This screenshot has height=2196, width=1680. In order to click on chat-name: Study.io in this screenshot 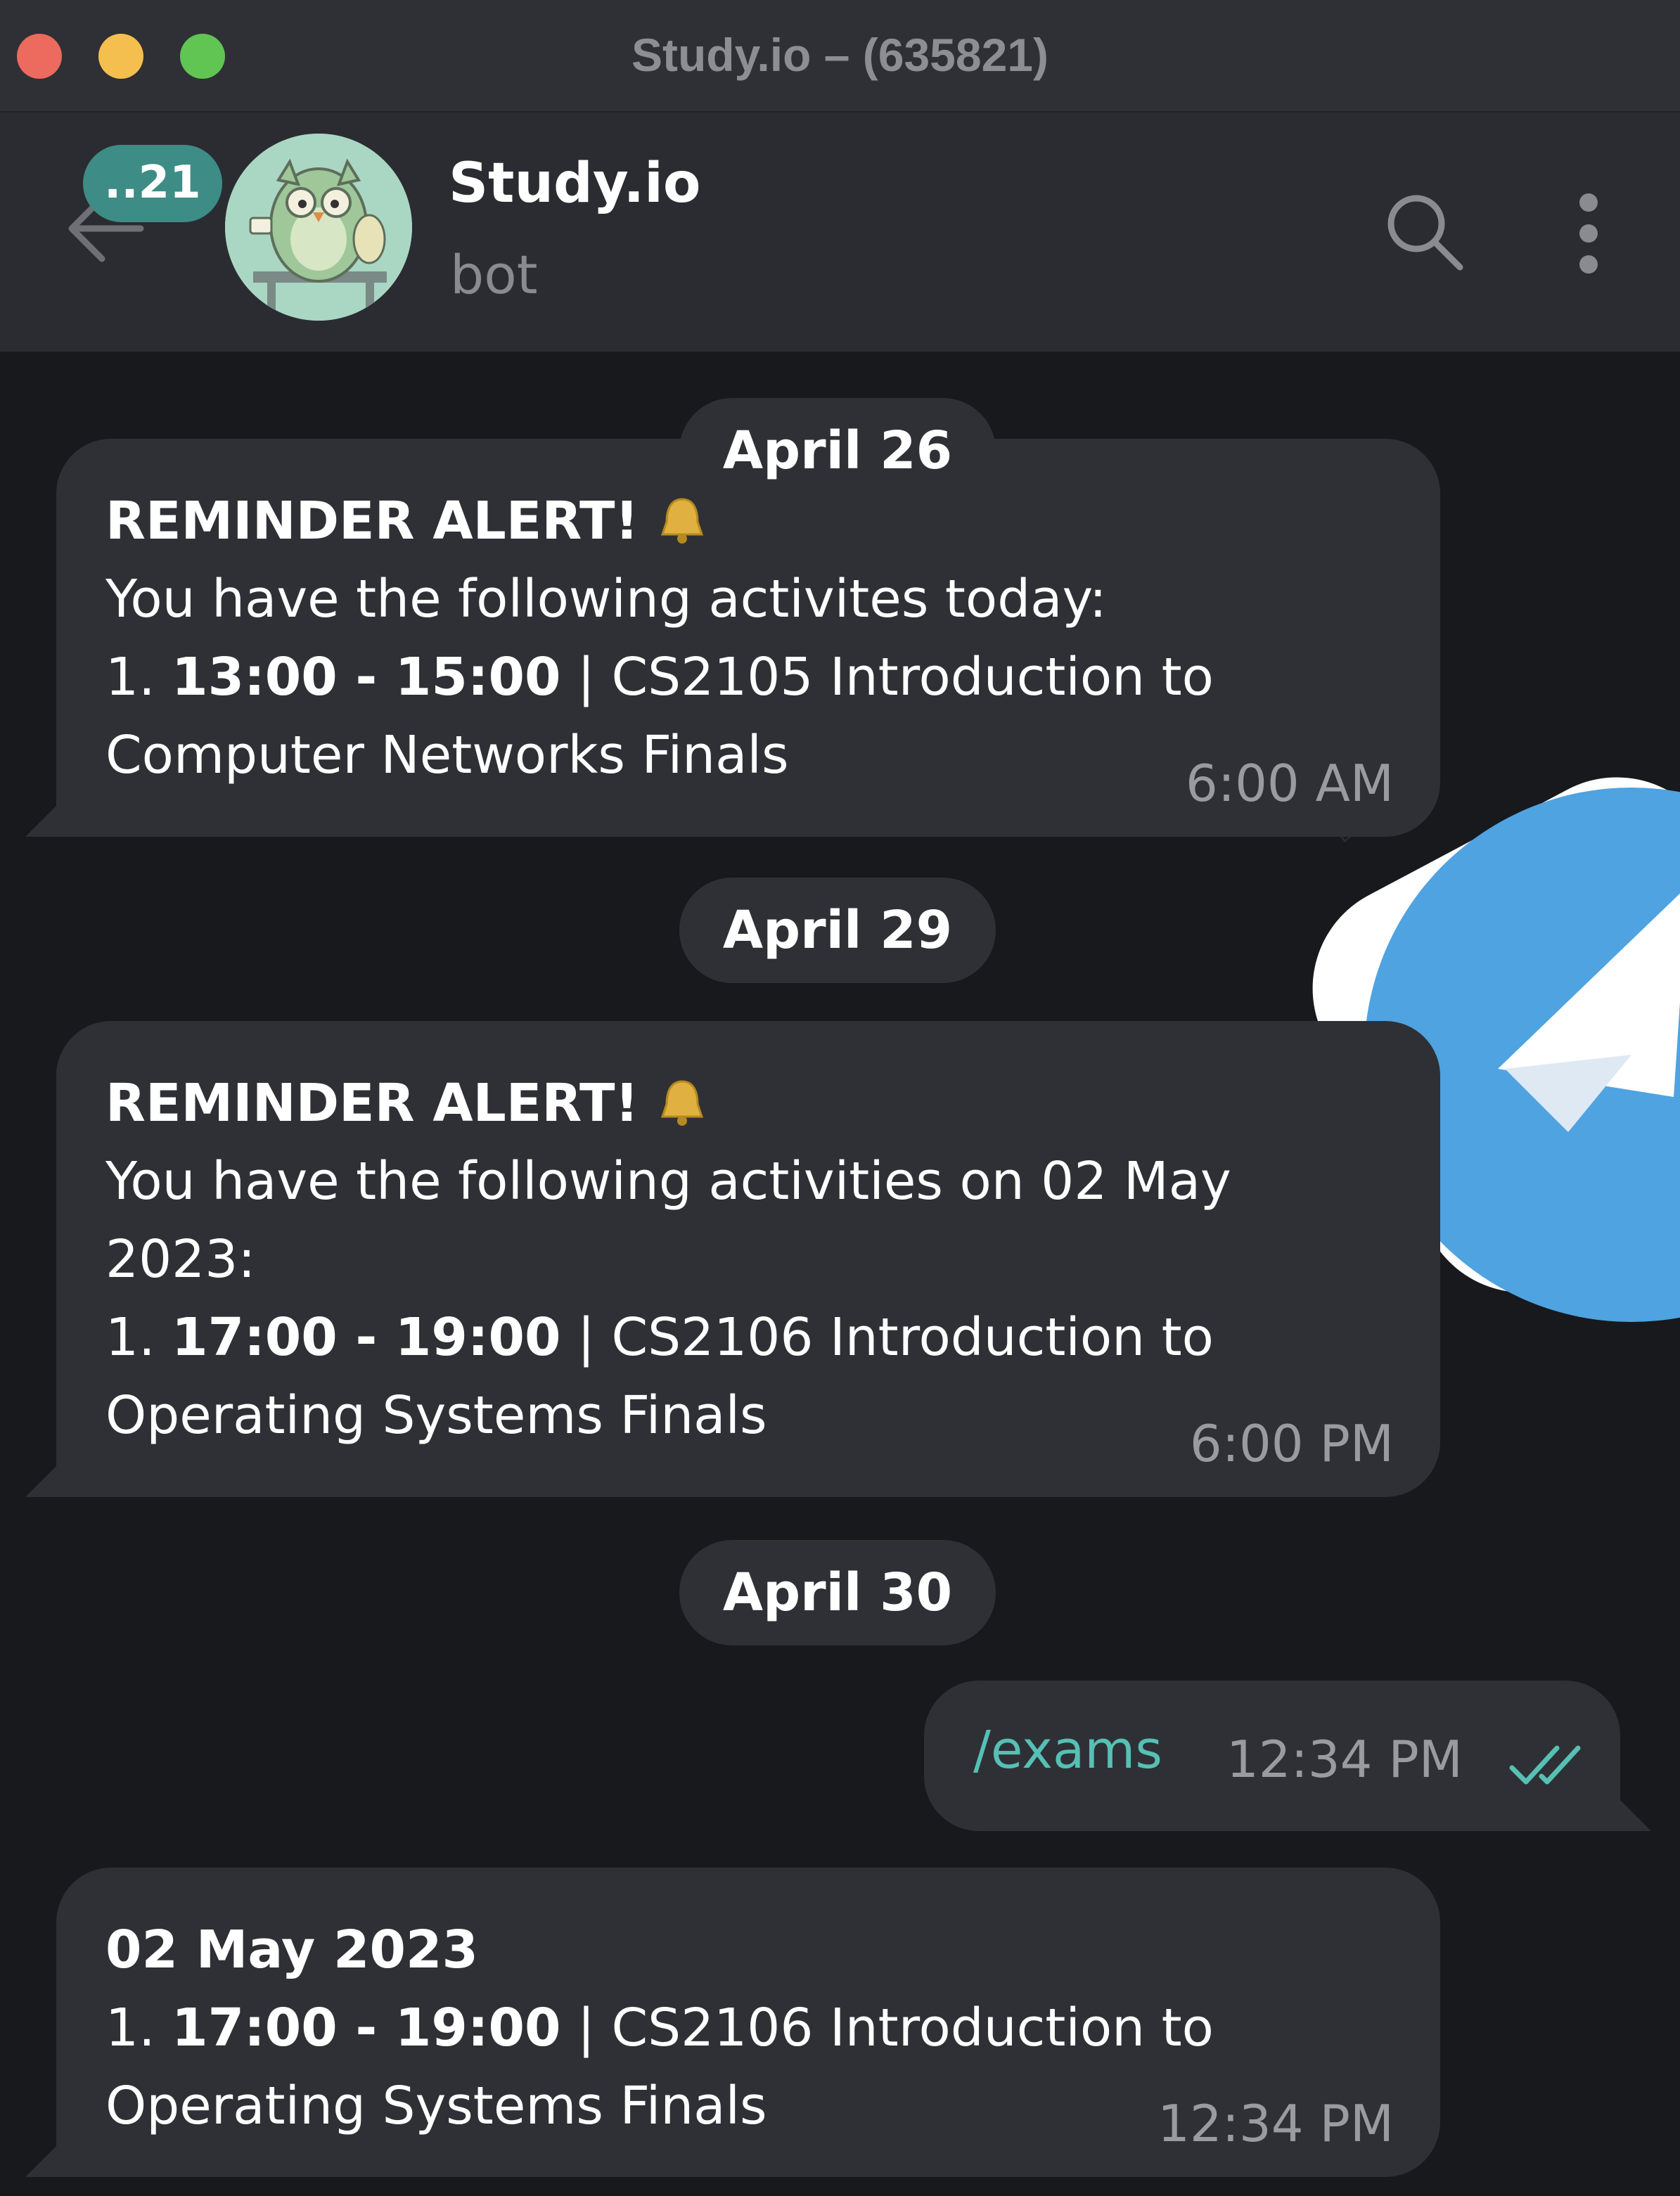, I will do `click(574, 183)`.